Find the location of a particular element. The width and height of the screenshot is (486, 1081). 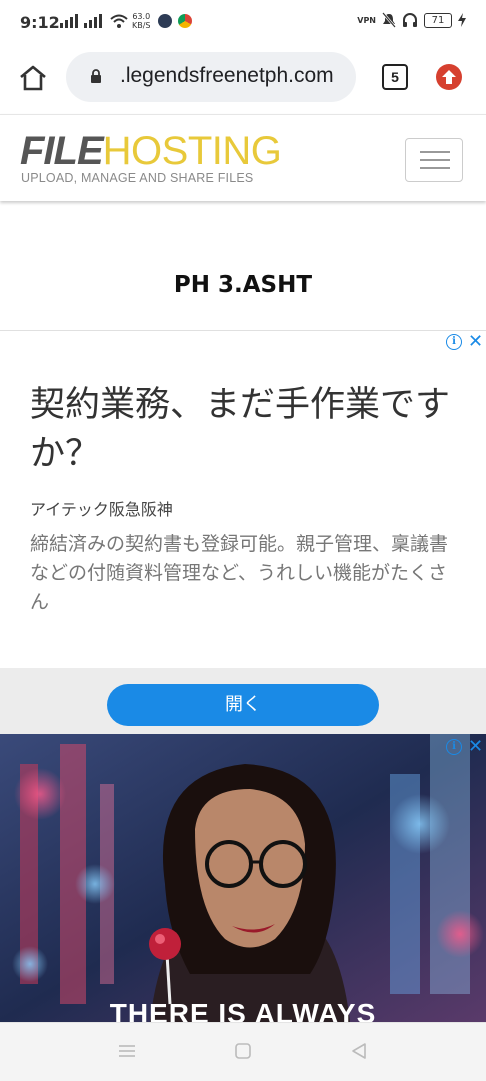

status-time: 9:12 is located at coordinates (40, 22).